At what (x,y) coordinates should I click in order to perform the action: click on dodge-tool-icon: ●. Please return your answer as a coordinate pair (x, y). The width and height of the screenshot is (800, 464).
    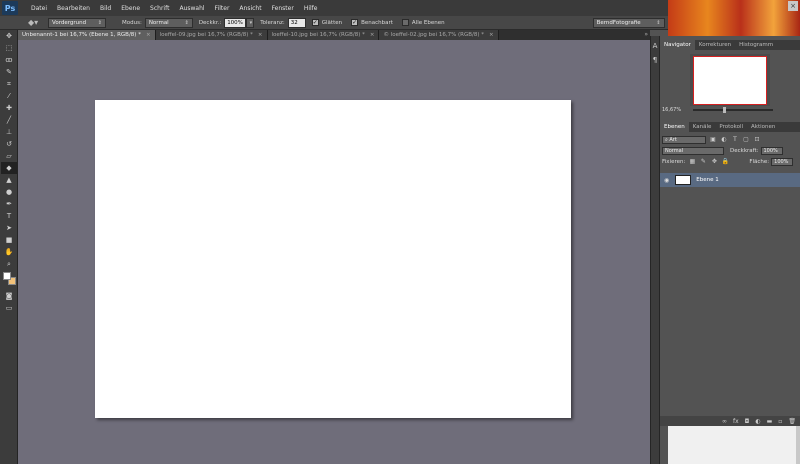
    Looking at the image, I should click on (9, 192).